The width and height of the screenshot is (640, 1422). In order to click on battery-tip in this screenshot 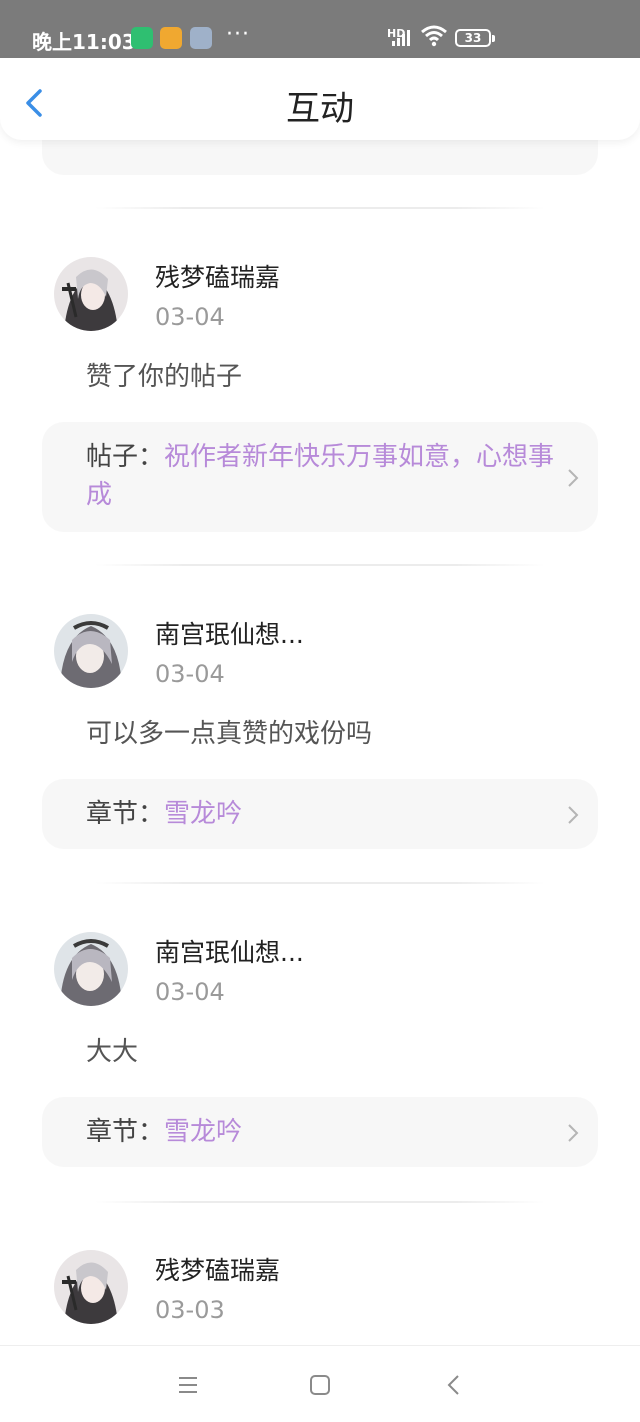, I will do `click(493, 38)`.